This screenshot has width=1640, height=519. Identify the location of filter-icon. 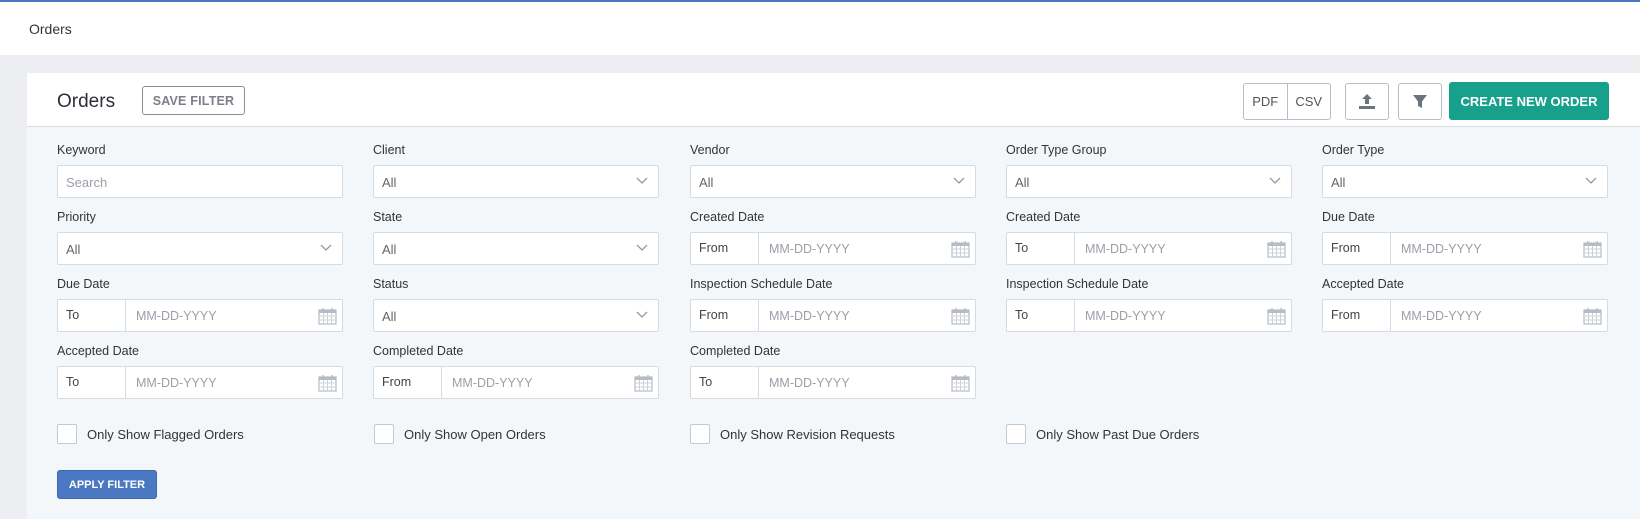
(1420, 101).